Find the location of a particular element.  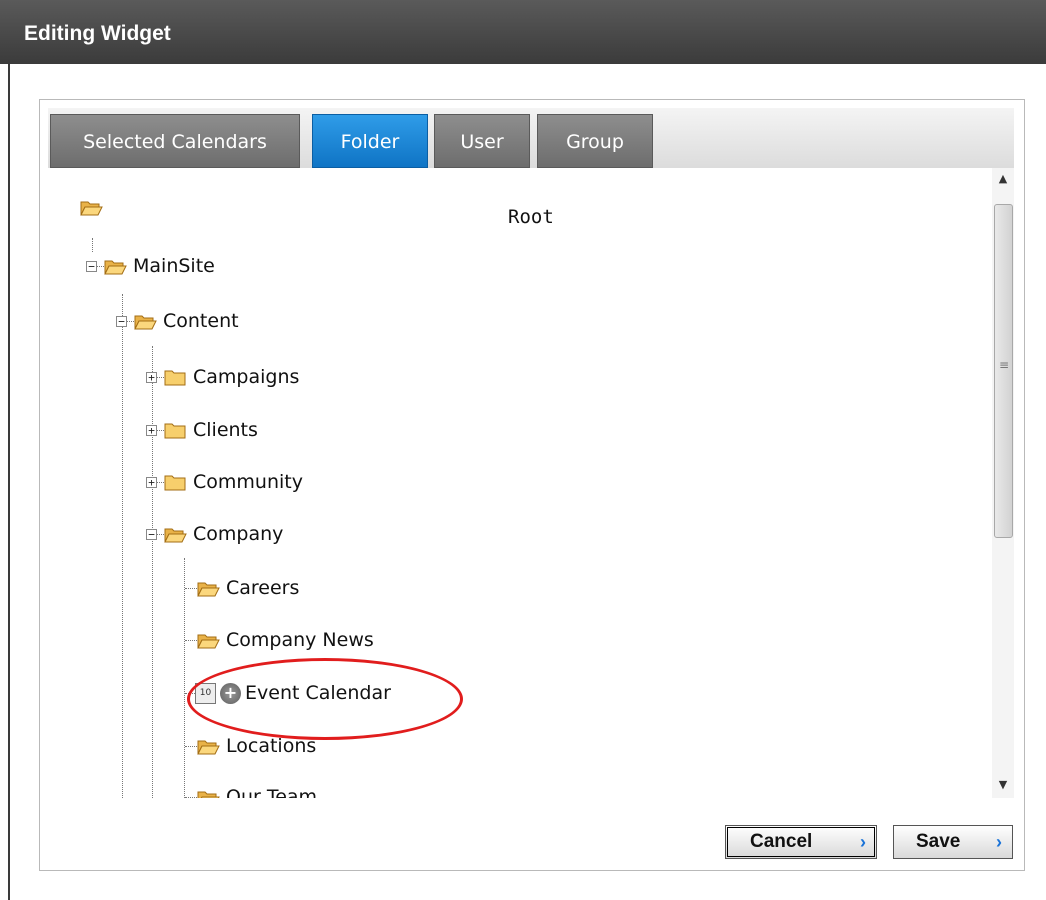

tree-node-root is located at coordinates (91, 207).